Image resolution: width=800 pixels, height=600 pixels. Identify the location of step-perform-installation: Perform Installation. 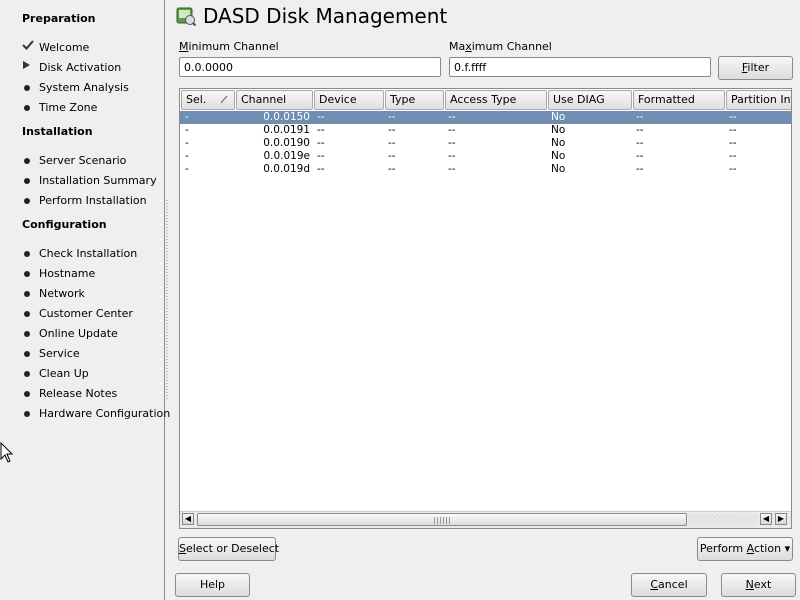
(84, 201).